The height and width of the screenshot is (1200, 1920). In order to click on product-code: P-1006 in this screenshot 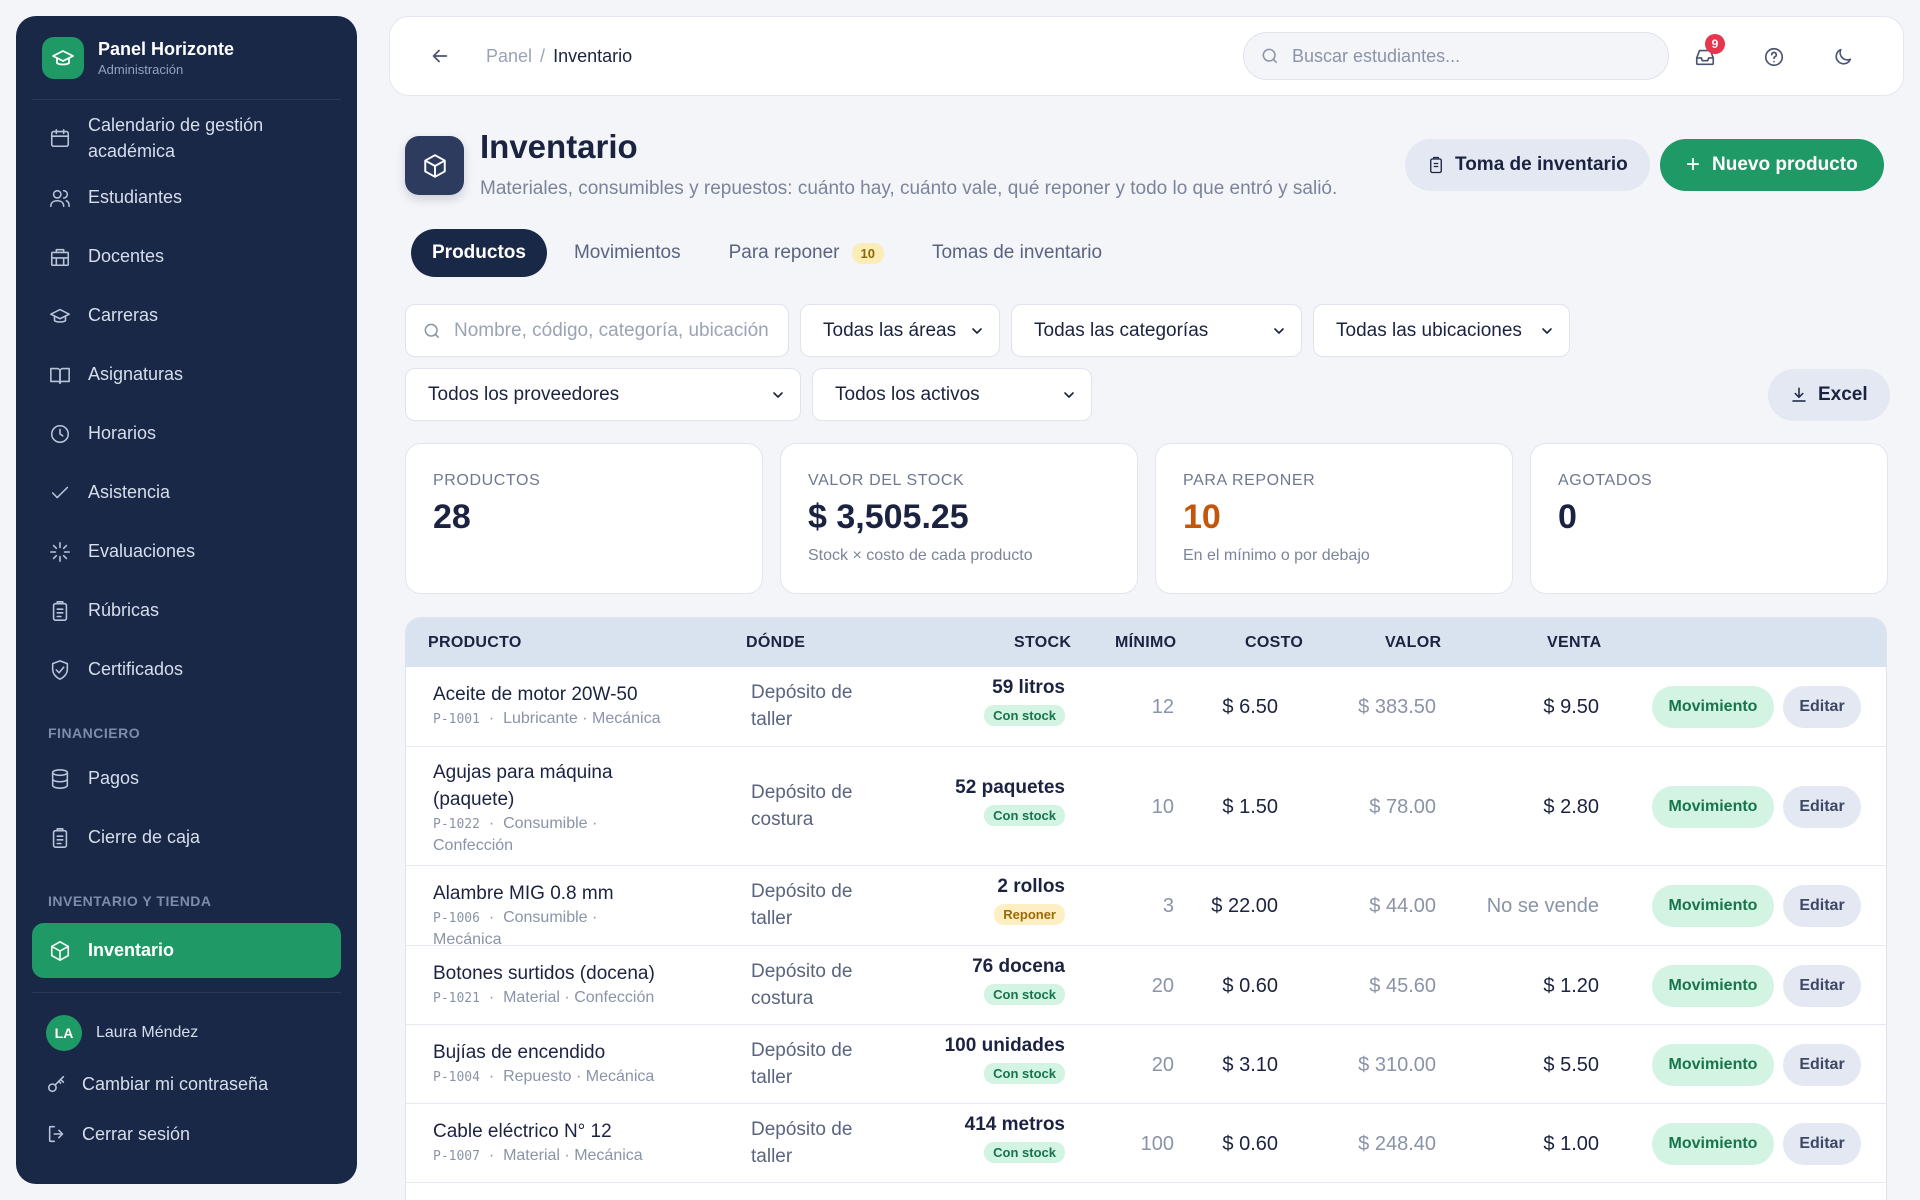, I will do `click(456, 918)`.